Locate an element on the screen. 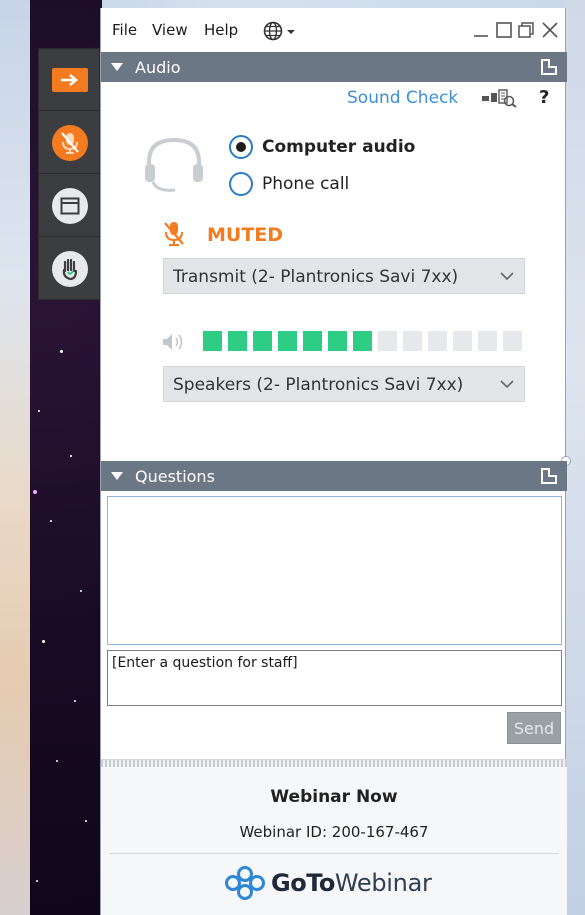 Image resolution: width=585 pixels, height=915 pixels. audio-panel-header: Audio is located at coordinates (334, 67).